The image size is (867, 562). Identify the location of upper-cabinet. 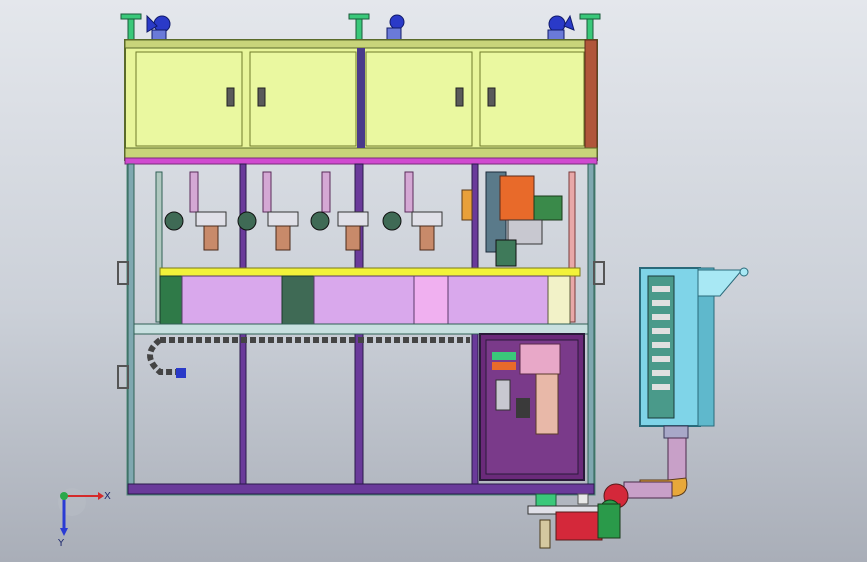
(361, 100).